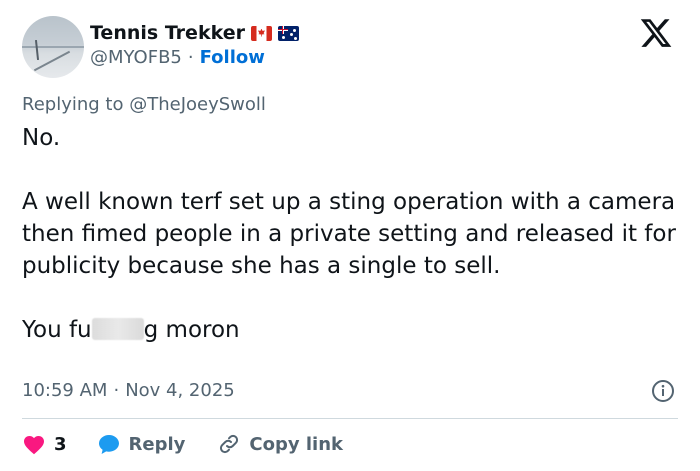  What do you see at coordinates (41, 138) in the screenshot?
I see `tweet-line-1: No.` at bounding box center [41, 138].